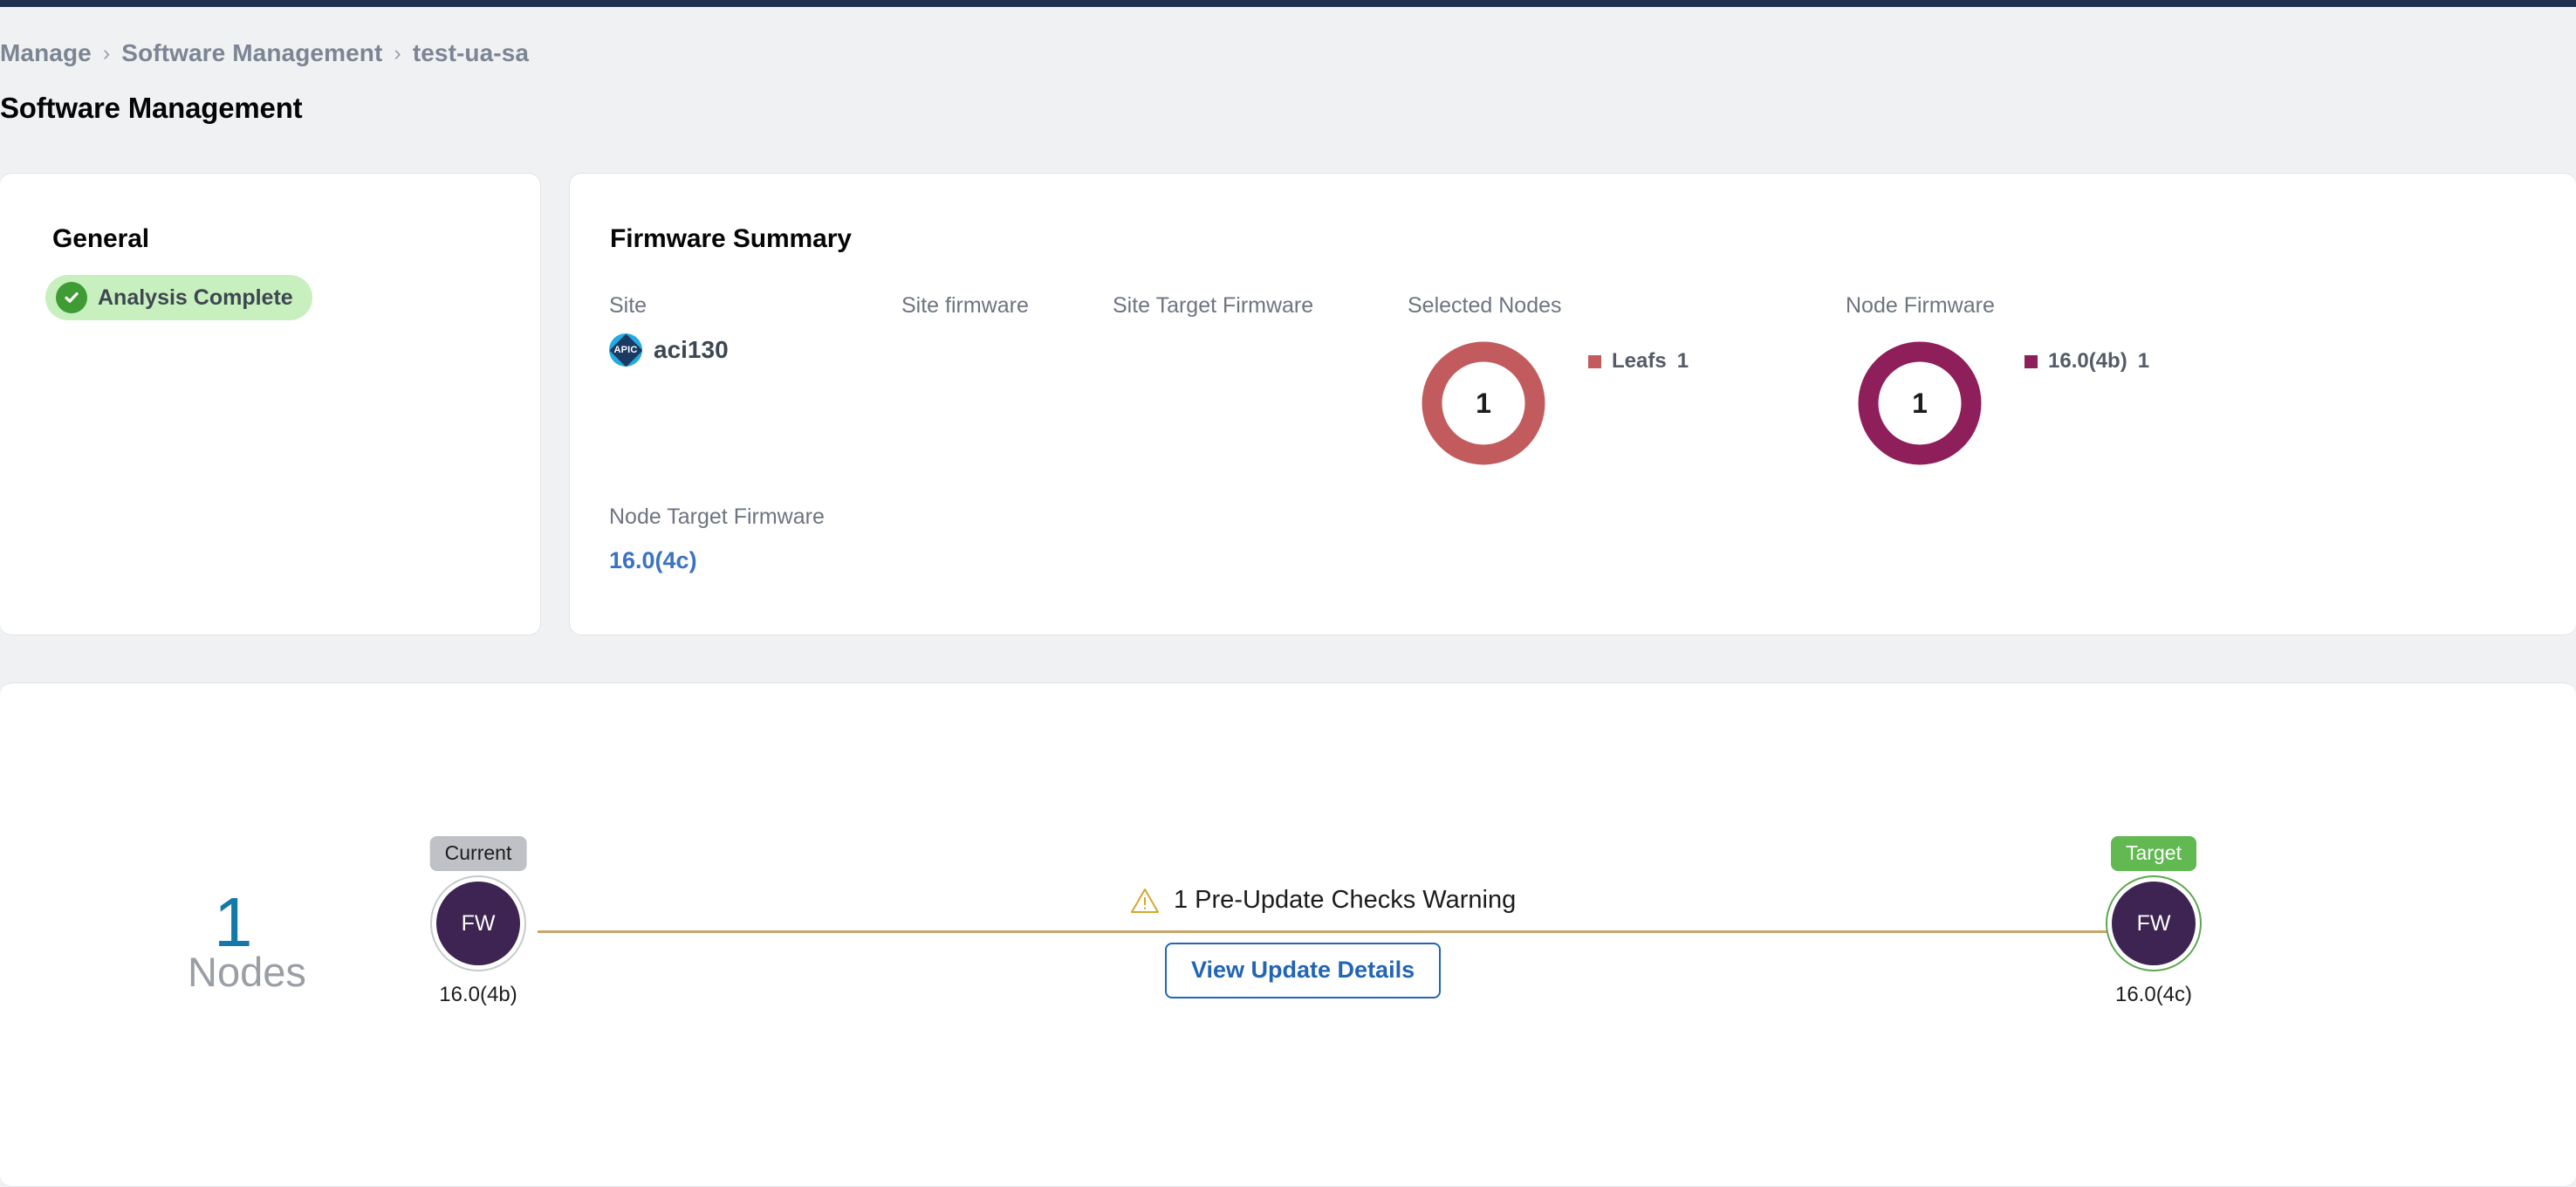  I want to click on node-firmware-donut-center-value: 1, so click(1920, 403).